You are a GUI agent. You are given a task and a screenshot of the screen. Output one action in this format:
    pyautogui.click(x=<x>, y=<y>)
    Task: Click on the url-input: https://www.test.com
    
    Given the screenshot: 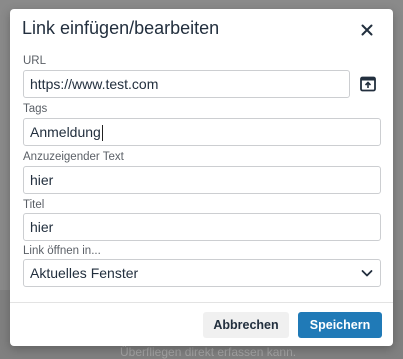 What is the action you would take?
    pyautogui.click(x=186, y=84)
    